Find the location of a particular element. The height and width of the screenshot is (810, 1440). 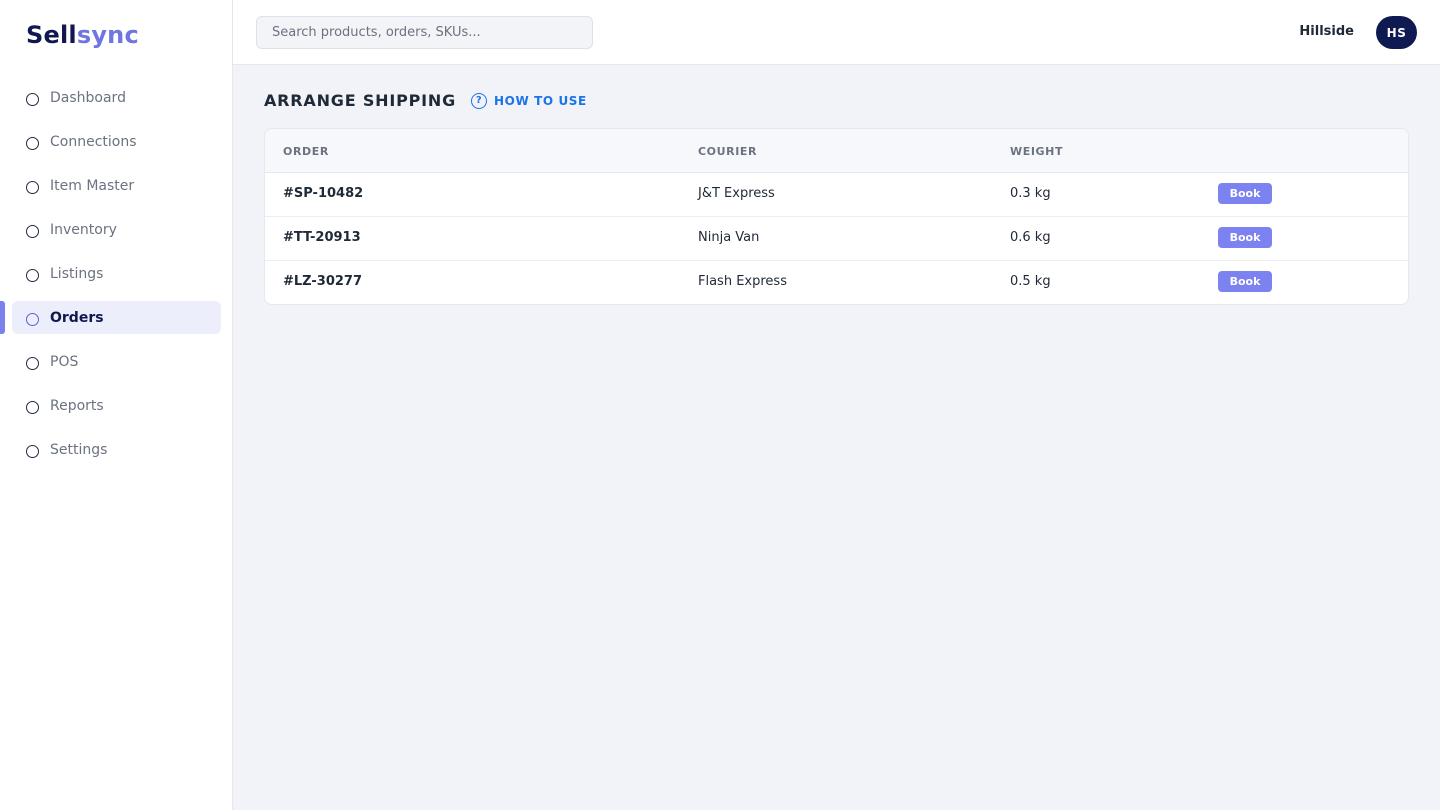

sidebar-item-reports: Reports is located at coordinates (116, 406).